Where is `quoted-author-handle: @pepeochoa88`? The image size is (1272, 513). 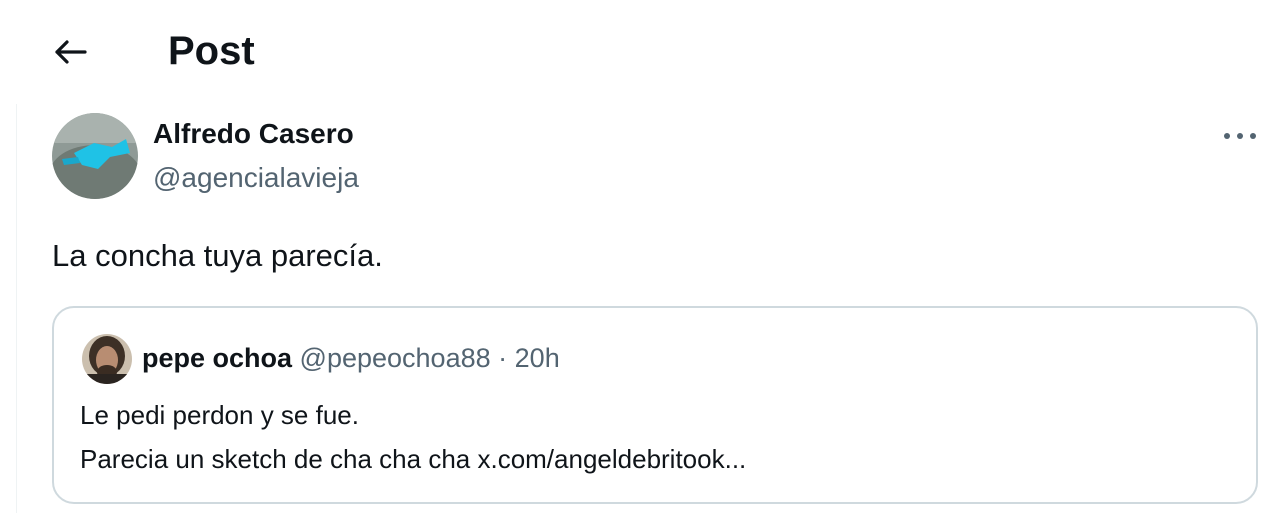
quoted-author-handle: @pepeochoa88 is located at coordinates (395, 358).